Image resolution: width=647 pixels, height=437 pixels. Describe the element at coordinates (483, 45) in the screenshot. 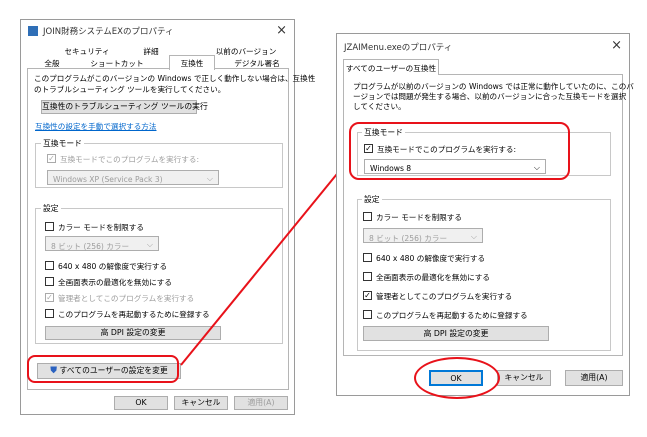

I see `right-title-bar: JZAIMenu.exeのプロパティ ×` at that location.